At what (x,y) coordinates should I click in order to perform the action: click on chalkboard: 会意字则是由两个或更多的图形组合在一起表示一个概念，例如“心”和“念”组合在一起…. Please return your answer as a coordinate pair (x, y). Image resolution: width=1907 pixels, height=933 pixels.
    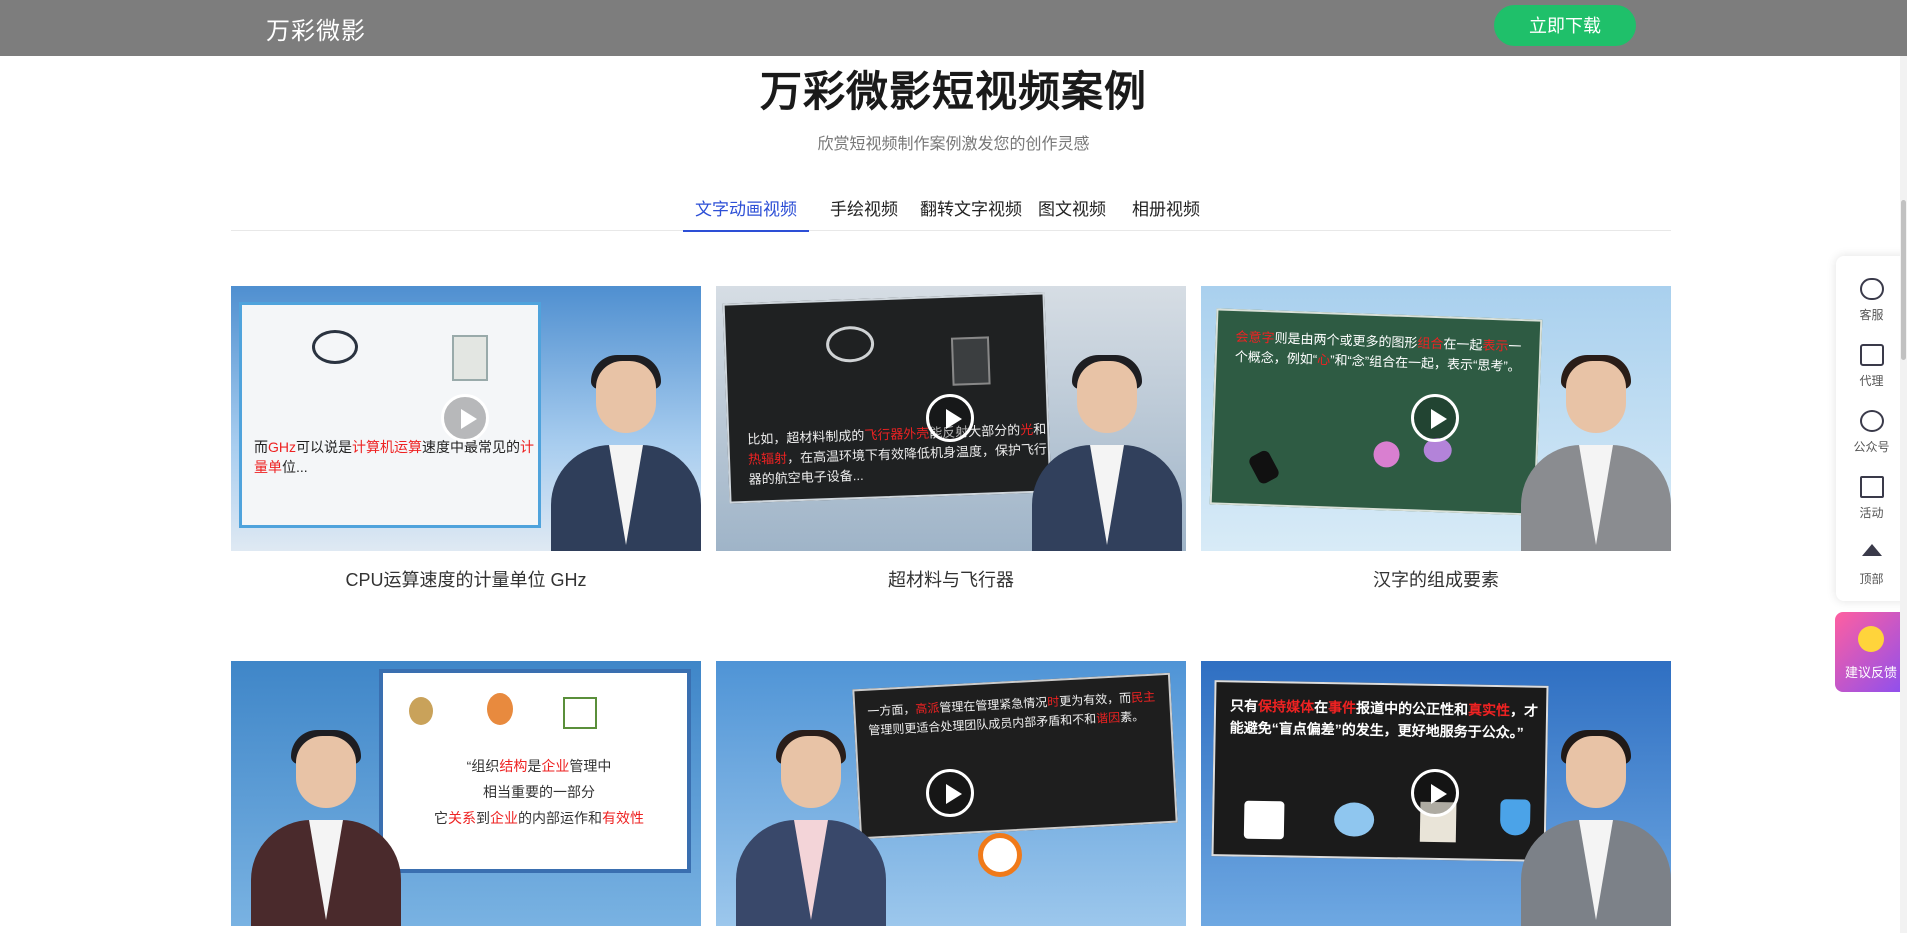
    Looking at the image, I should click on (1376, 412).